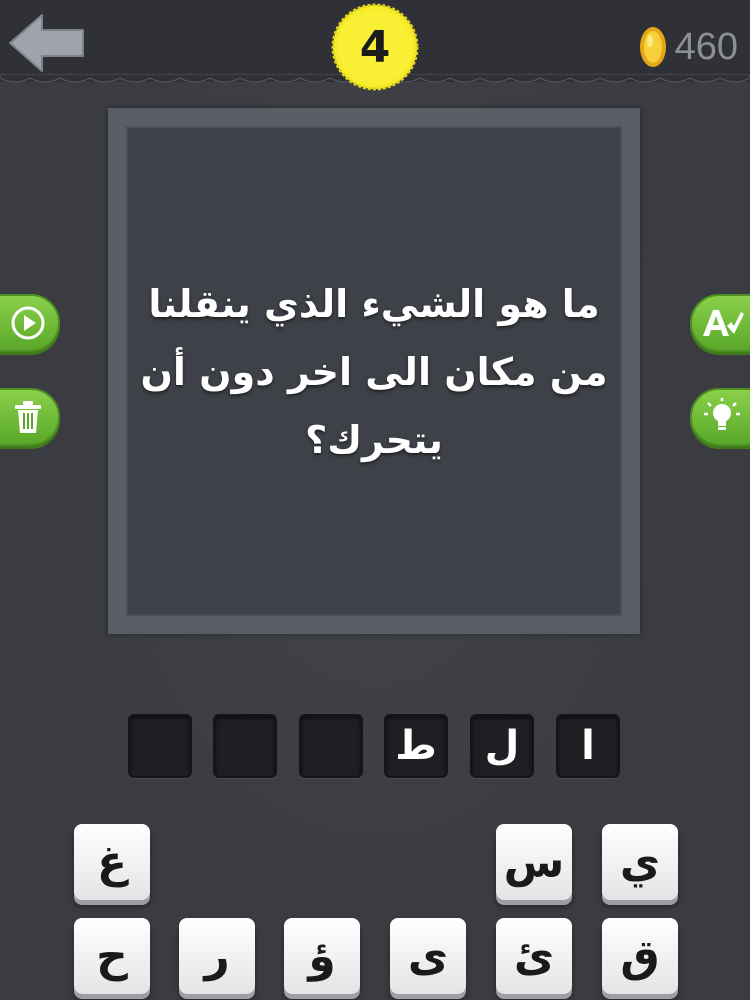  Describe the element at coordinates (502, 746) in the screenshot. I see `answer-slot: ل` at that location.